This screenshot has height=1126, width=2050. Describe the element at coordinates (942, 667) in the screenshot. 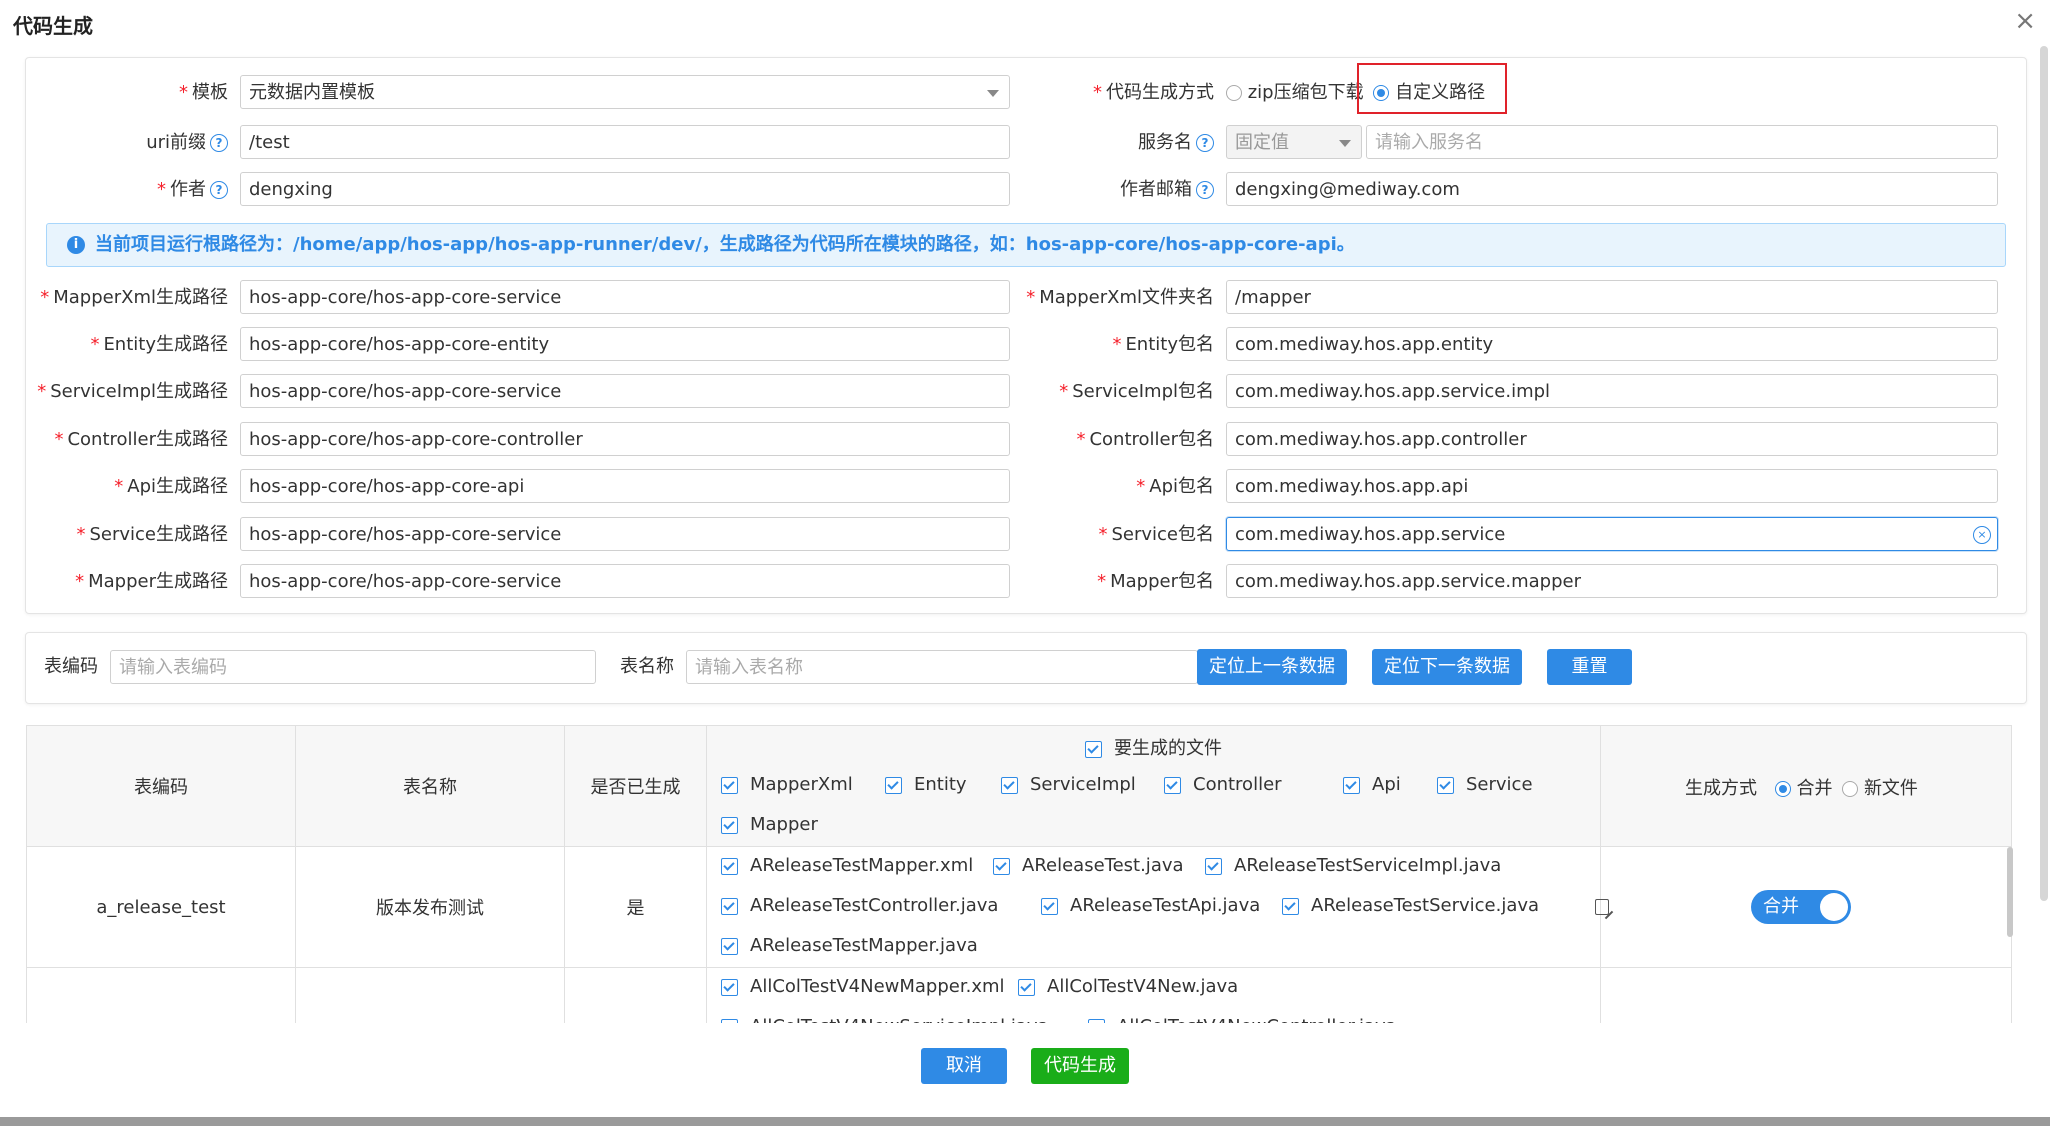

I see `table-name-input: 请输入表名称` at that location.